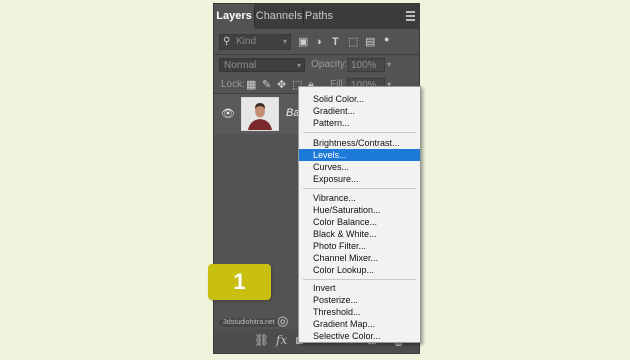 Image resolution: width=630 pixels, height=360 pixels. I want to click on lock-move-icon: ✥, so click(281, 85).